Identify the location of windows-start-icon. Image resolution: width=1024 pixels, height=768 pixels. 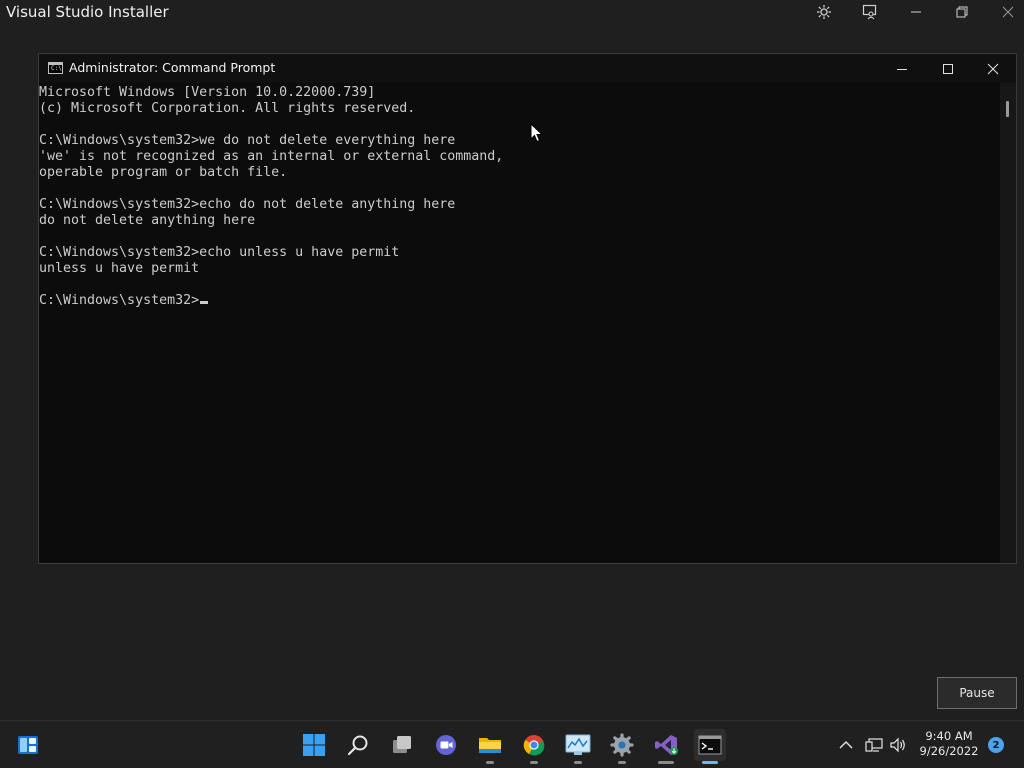
(314, 745).